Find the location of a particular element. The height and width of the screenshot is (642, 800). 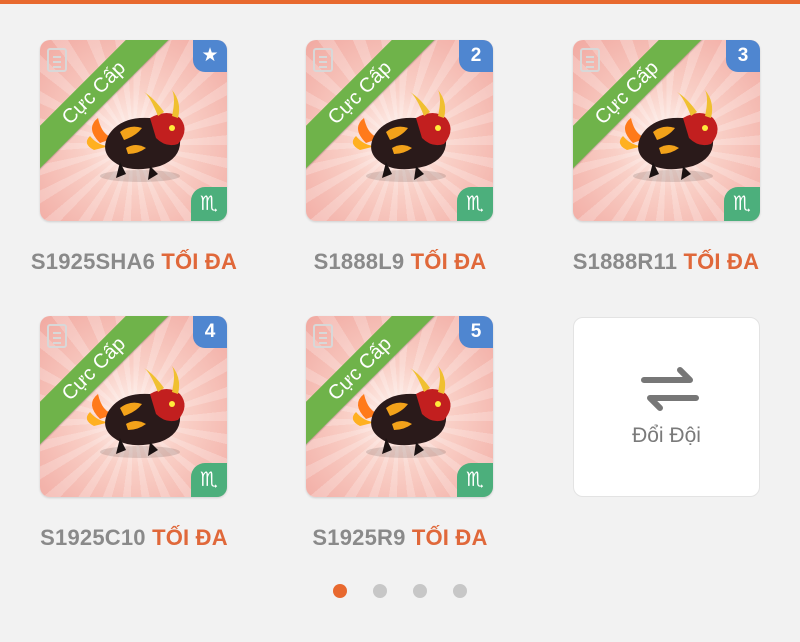

monster-label-slot-5: S1925R9 TỐI ĐA is located at coordinates (400, 538).